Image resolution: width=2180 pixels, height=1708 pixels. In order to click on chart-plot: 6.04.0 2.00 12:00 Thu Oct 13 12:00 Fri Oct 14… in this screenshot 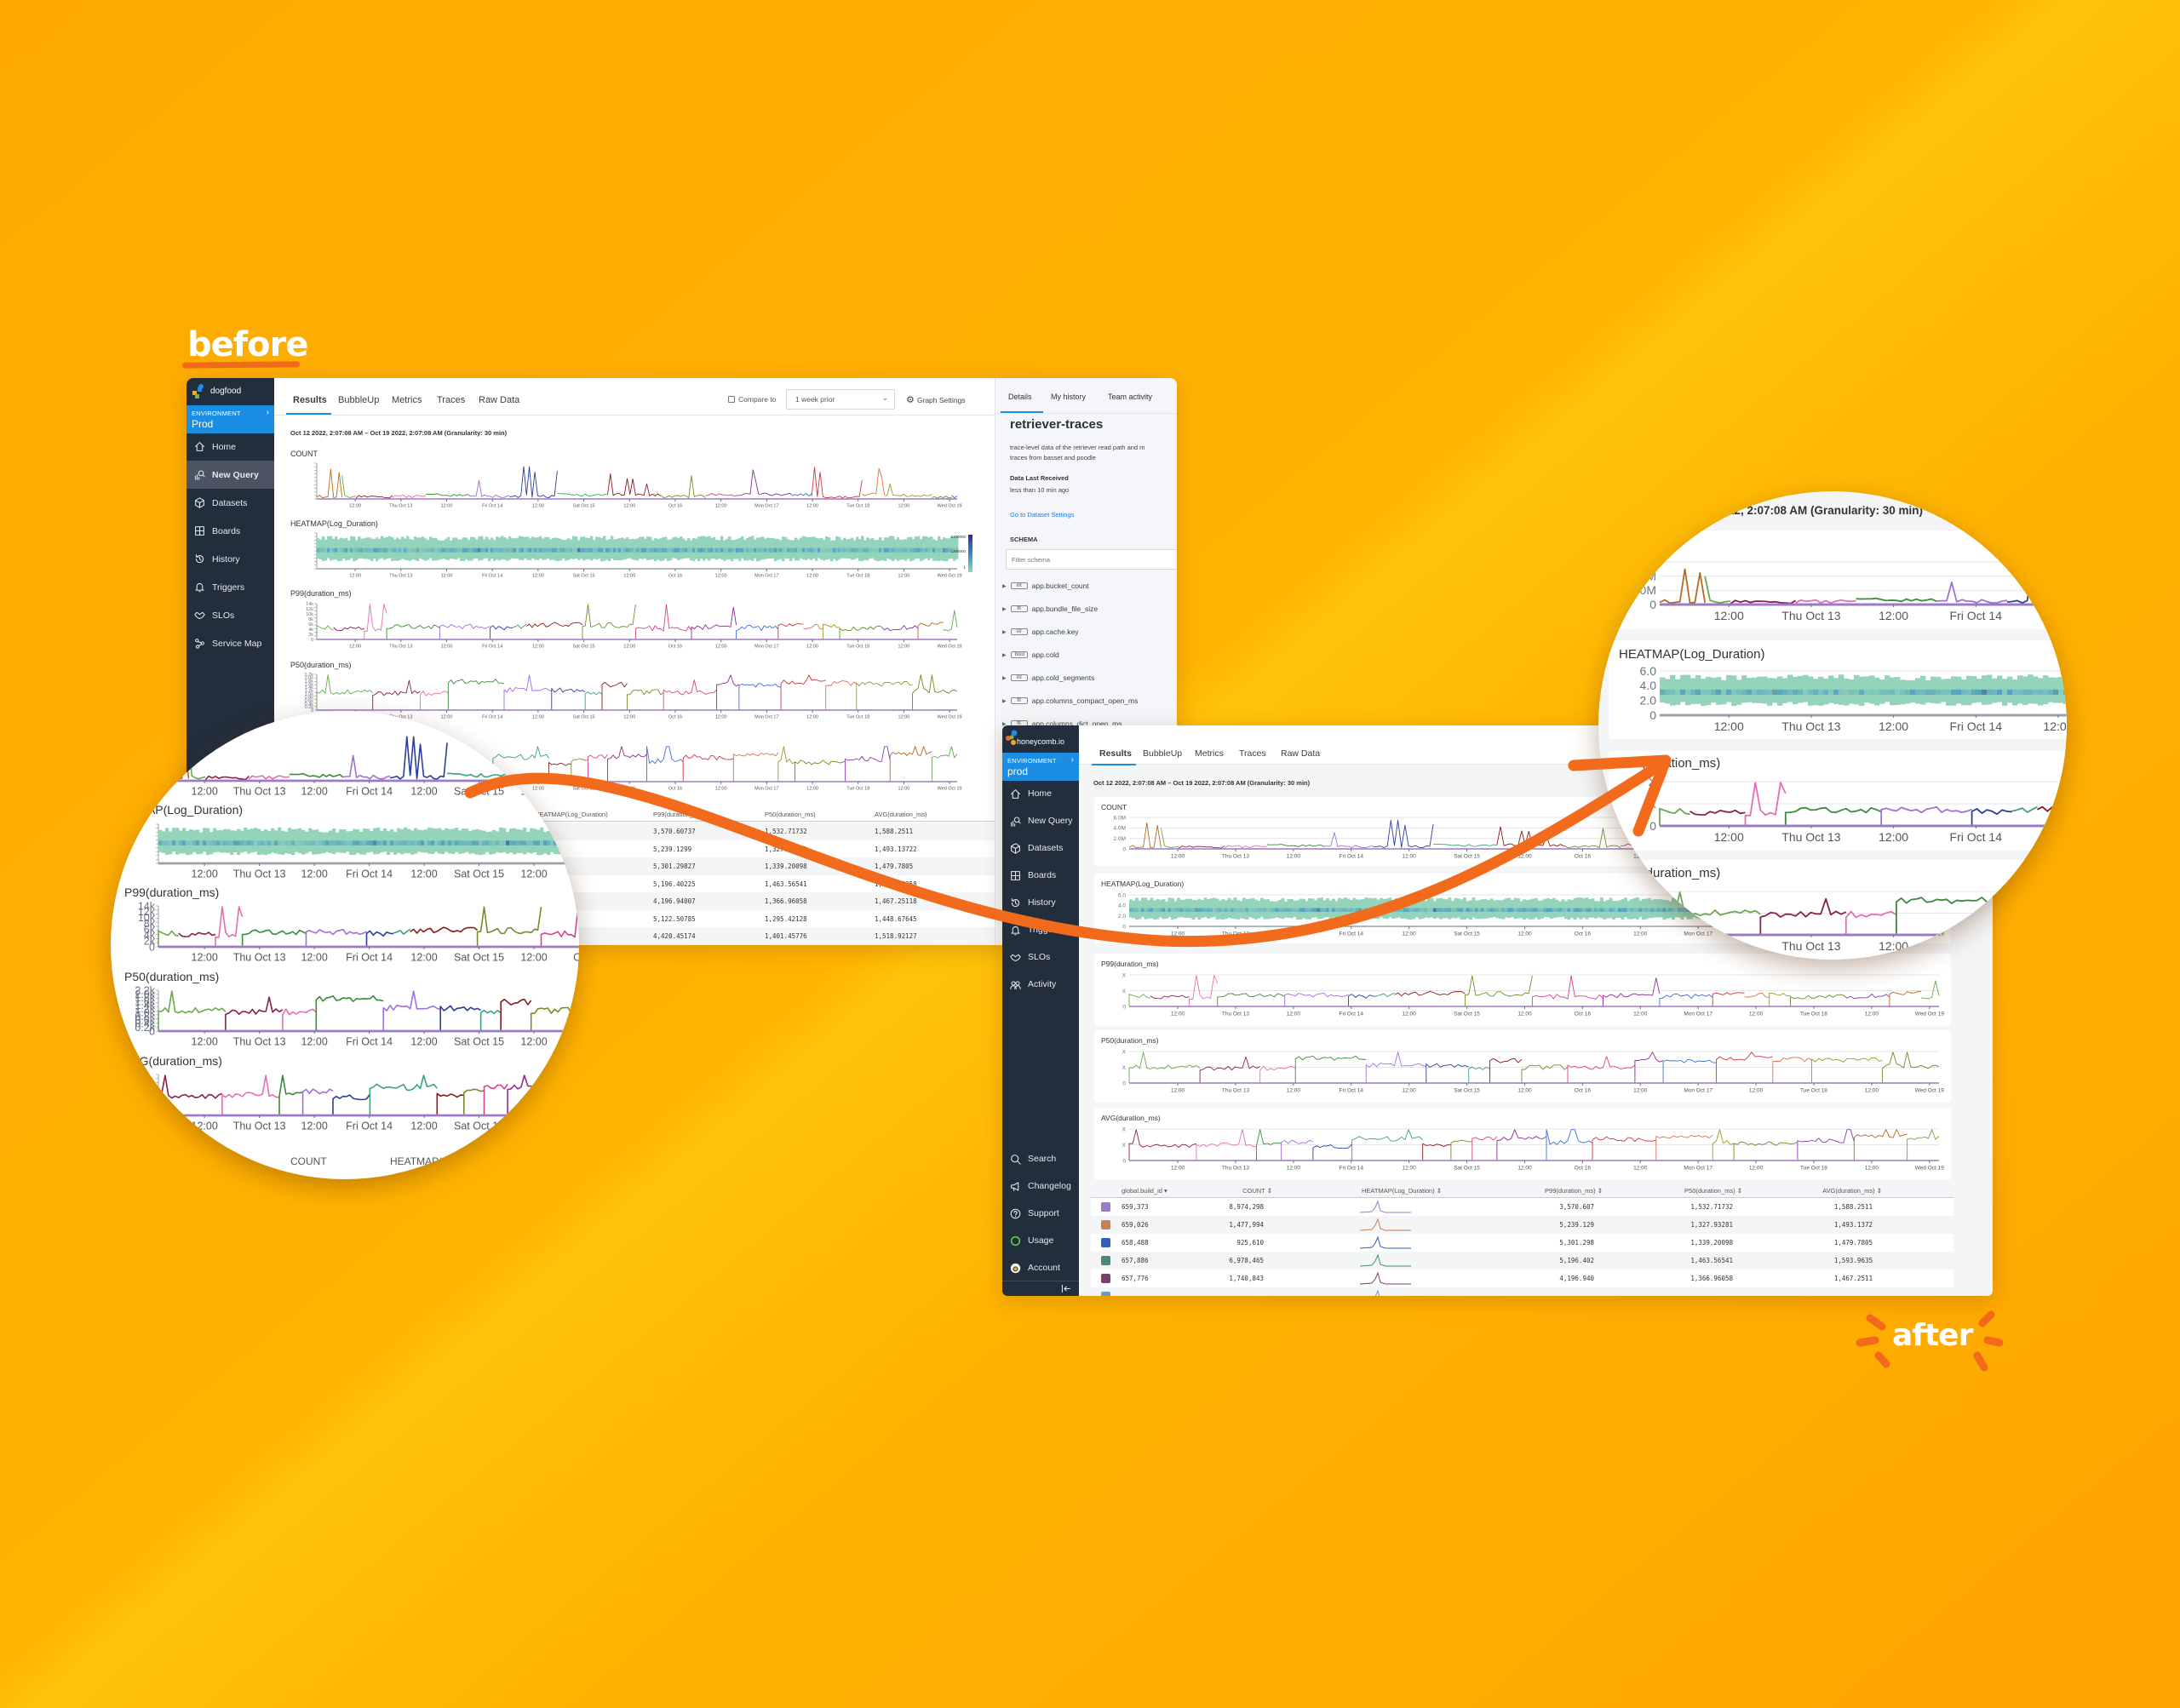, I will do `click(1853, 699)`.